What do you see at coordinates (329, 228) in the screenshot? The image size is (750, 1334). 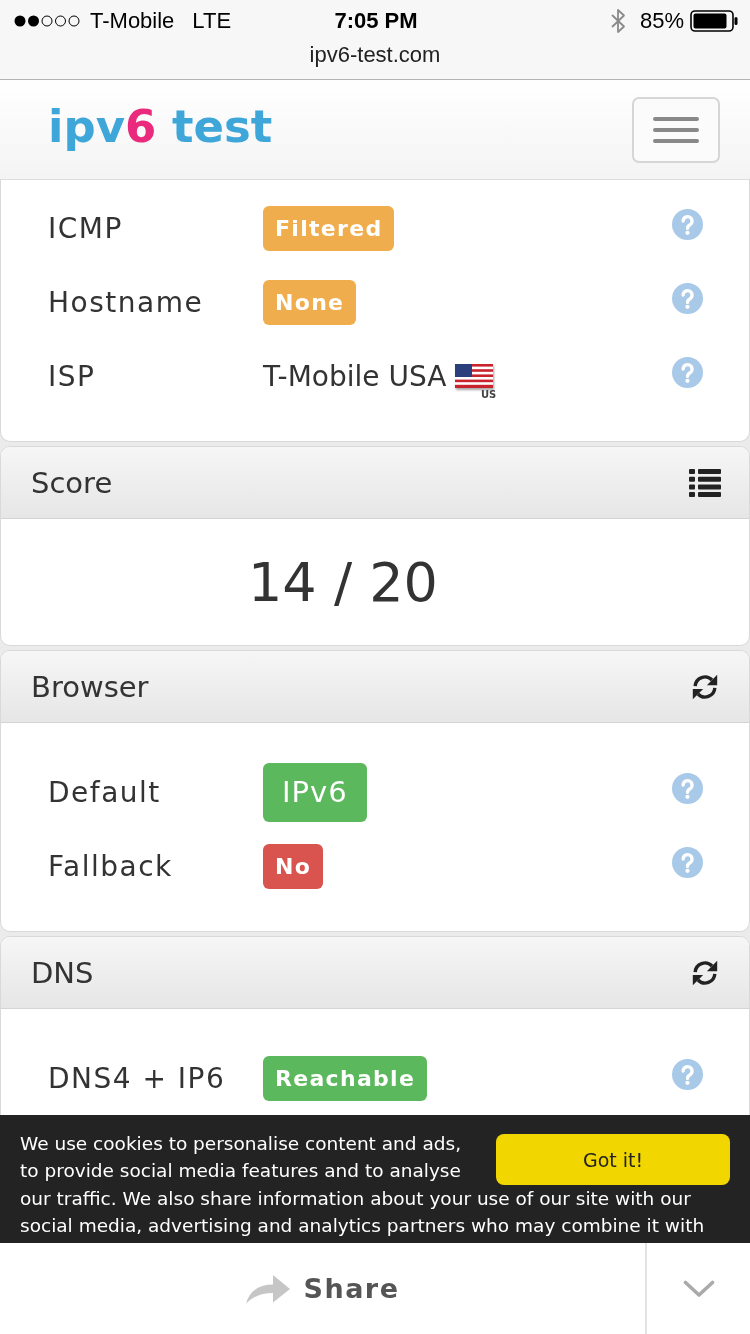 I see `result-badge: Filtered` at bounding box center [329, 228].